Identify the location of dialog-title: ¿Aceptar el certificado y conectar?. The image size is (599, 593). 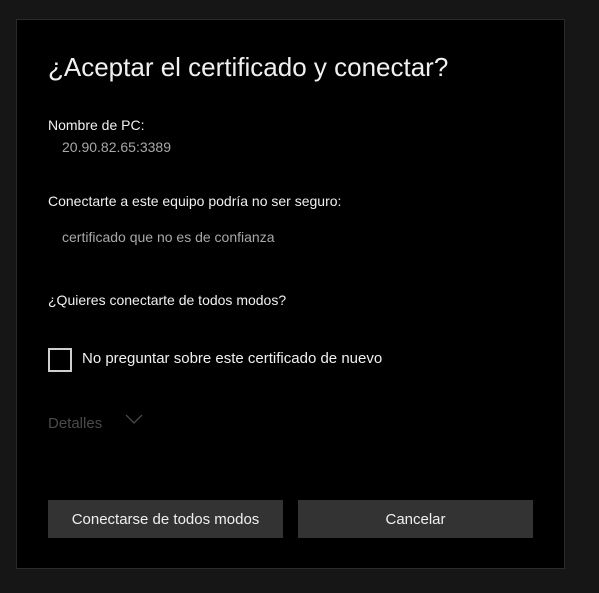
(248, 67).